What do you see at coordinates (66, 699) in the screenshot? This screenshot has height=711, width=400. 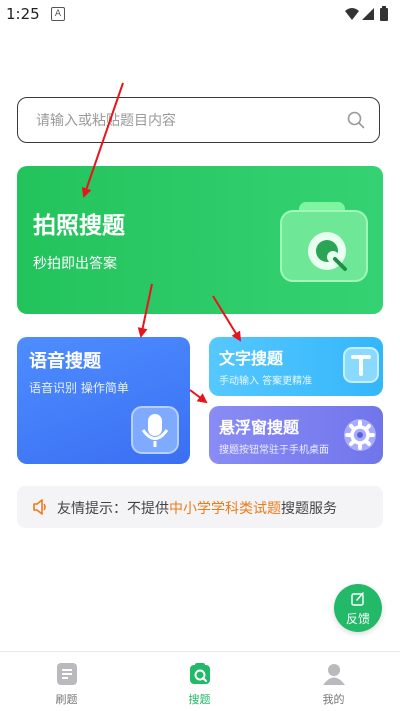 I see `tab-practice-label: 刷题` at bounding box center [66, 699].